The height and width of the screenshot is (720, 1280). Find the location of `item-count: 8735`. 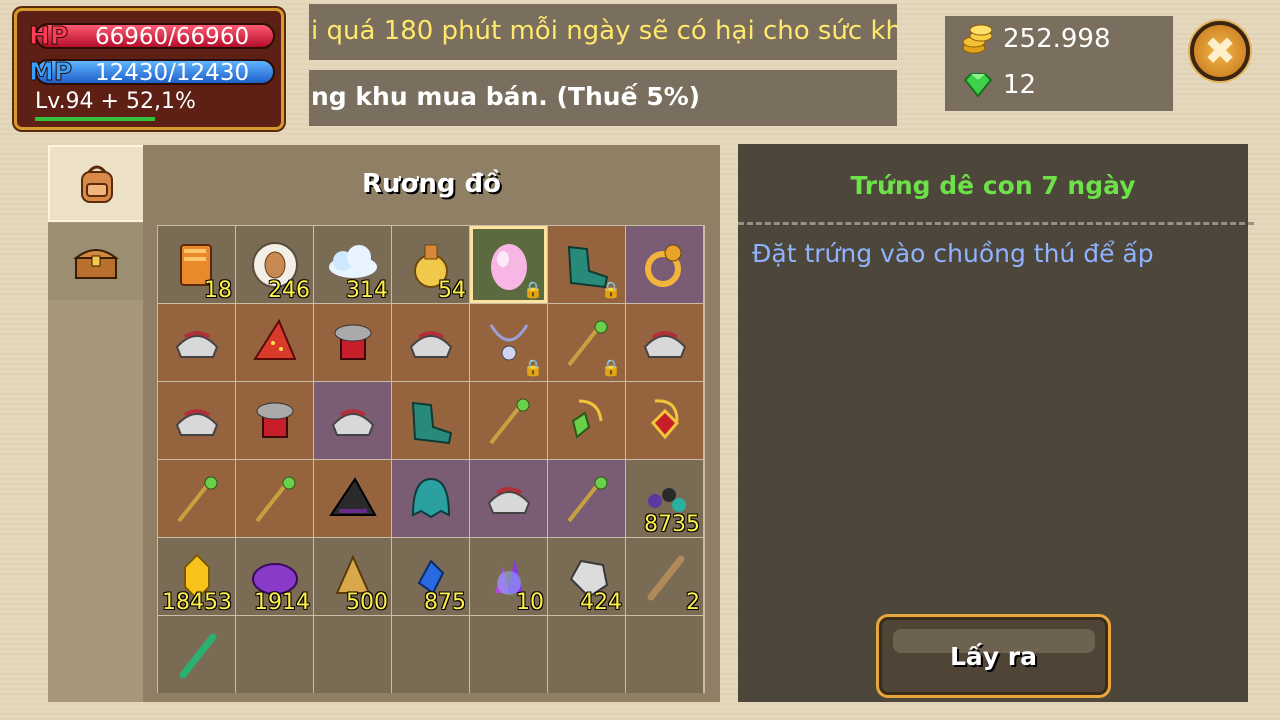

item-count: 8735 is located at coordinates (672, 524).